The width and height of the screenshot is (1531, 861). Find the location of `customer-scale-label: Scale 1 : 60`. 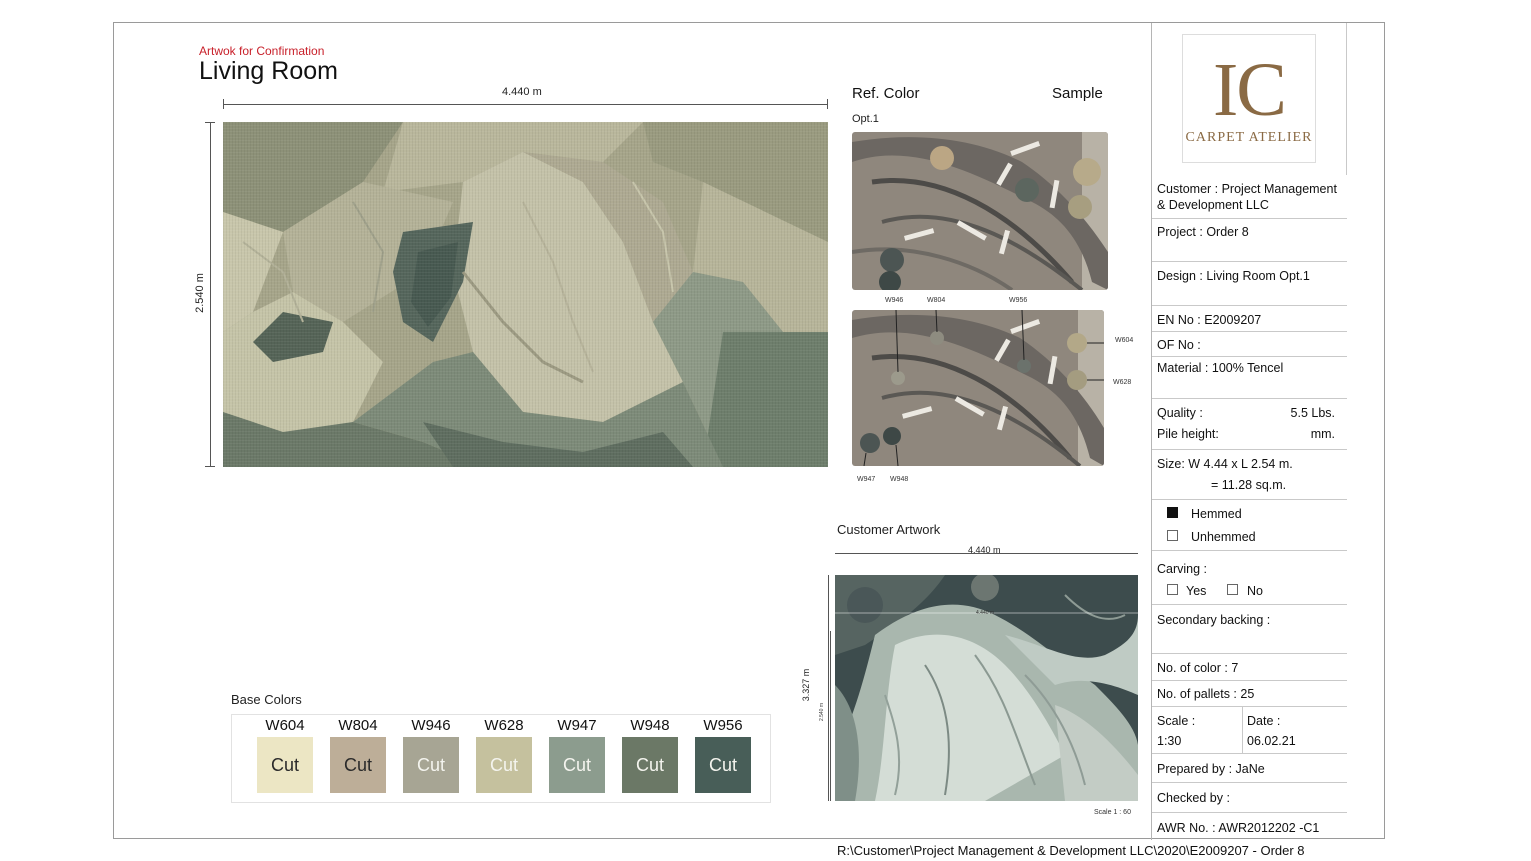

customer-scale-label: Scale 1 : 60 is located at coordinates (1112, 812).